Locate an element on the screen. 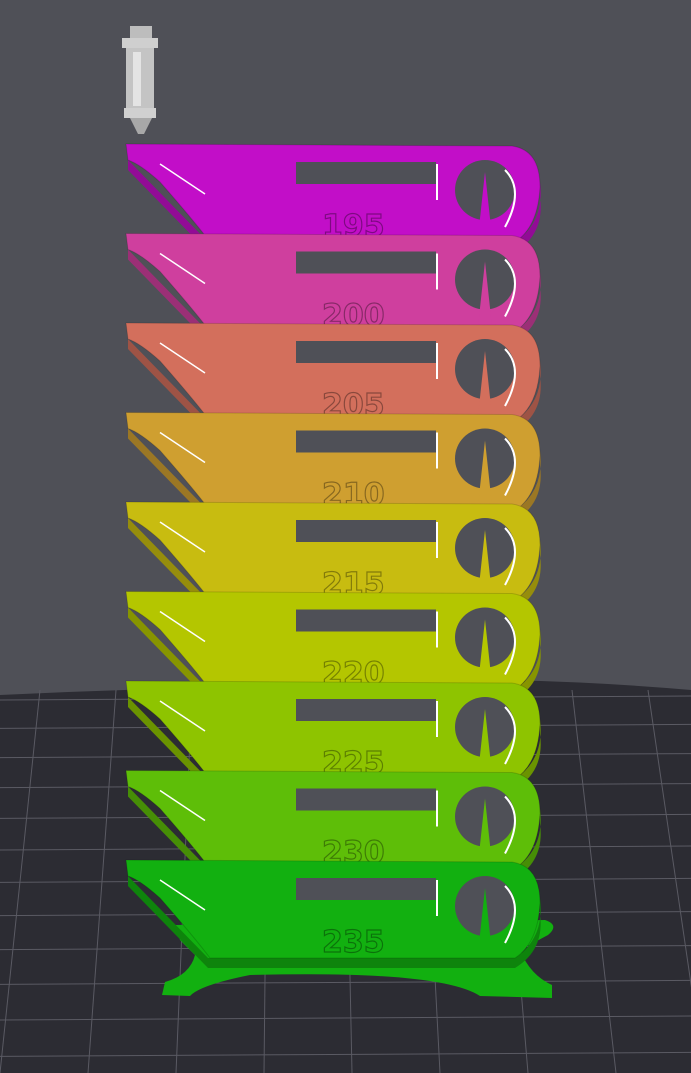 This screenshot has width=691, height=1073. nozzle-icon is located at coordinates (140, 80).